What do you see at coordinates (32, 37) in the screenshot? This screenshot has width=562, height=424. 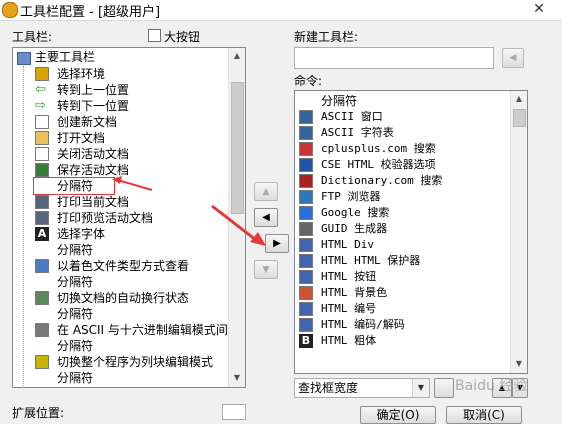 I see `toolbar-label: 工具栏:` at bounding box center [32, 37].